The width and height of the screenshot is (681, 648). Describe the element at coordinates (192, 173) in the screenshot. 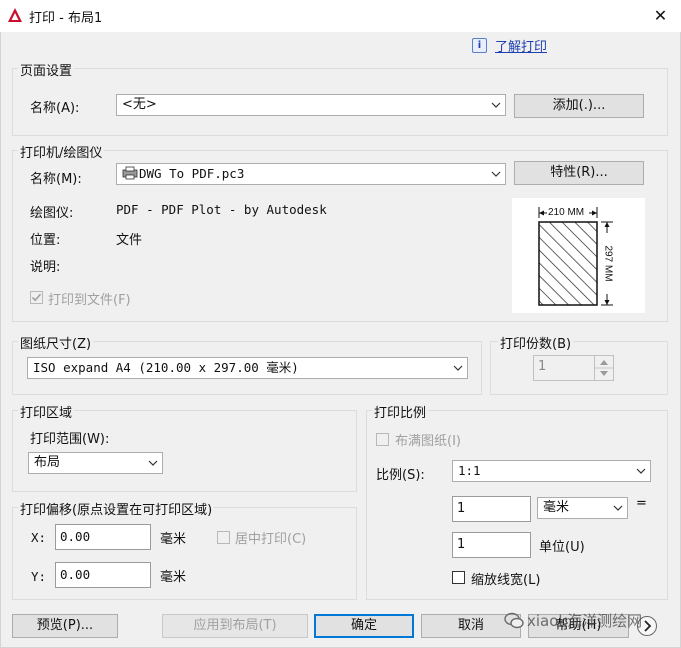

I see `printer-name-value: DWG To PDF.pc3` at that location.